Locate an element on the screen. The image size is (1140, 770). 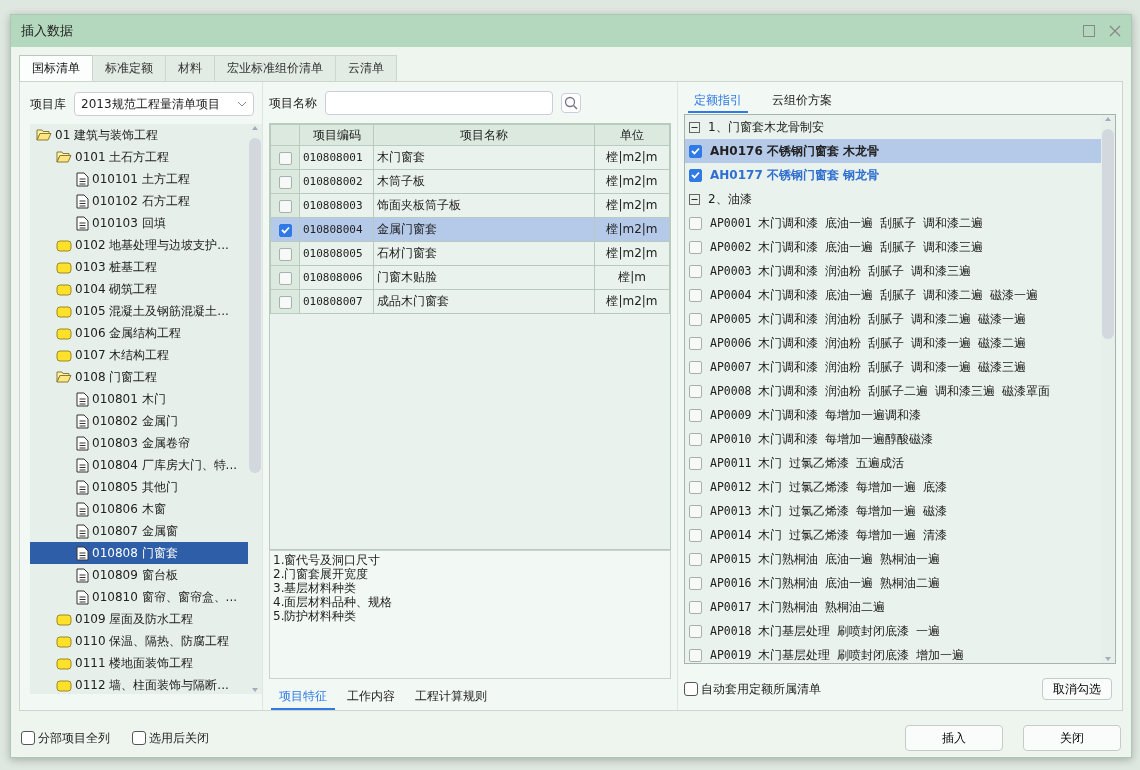
tree-item: 0109 屋面及防水工程 is located at coordinates (139, 619).